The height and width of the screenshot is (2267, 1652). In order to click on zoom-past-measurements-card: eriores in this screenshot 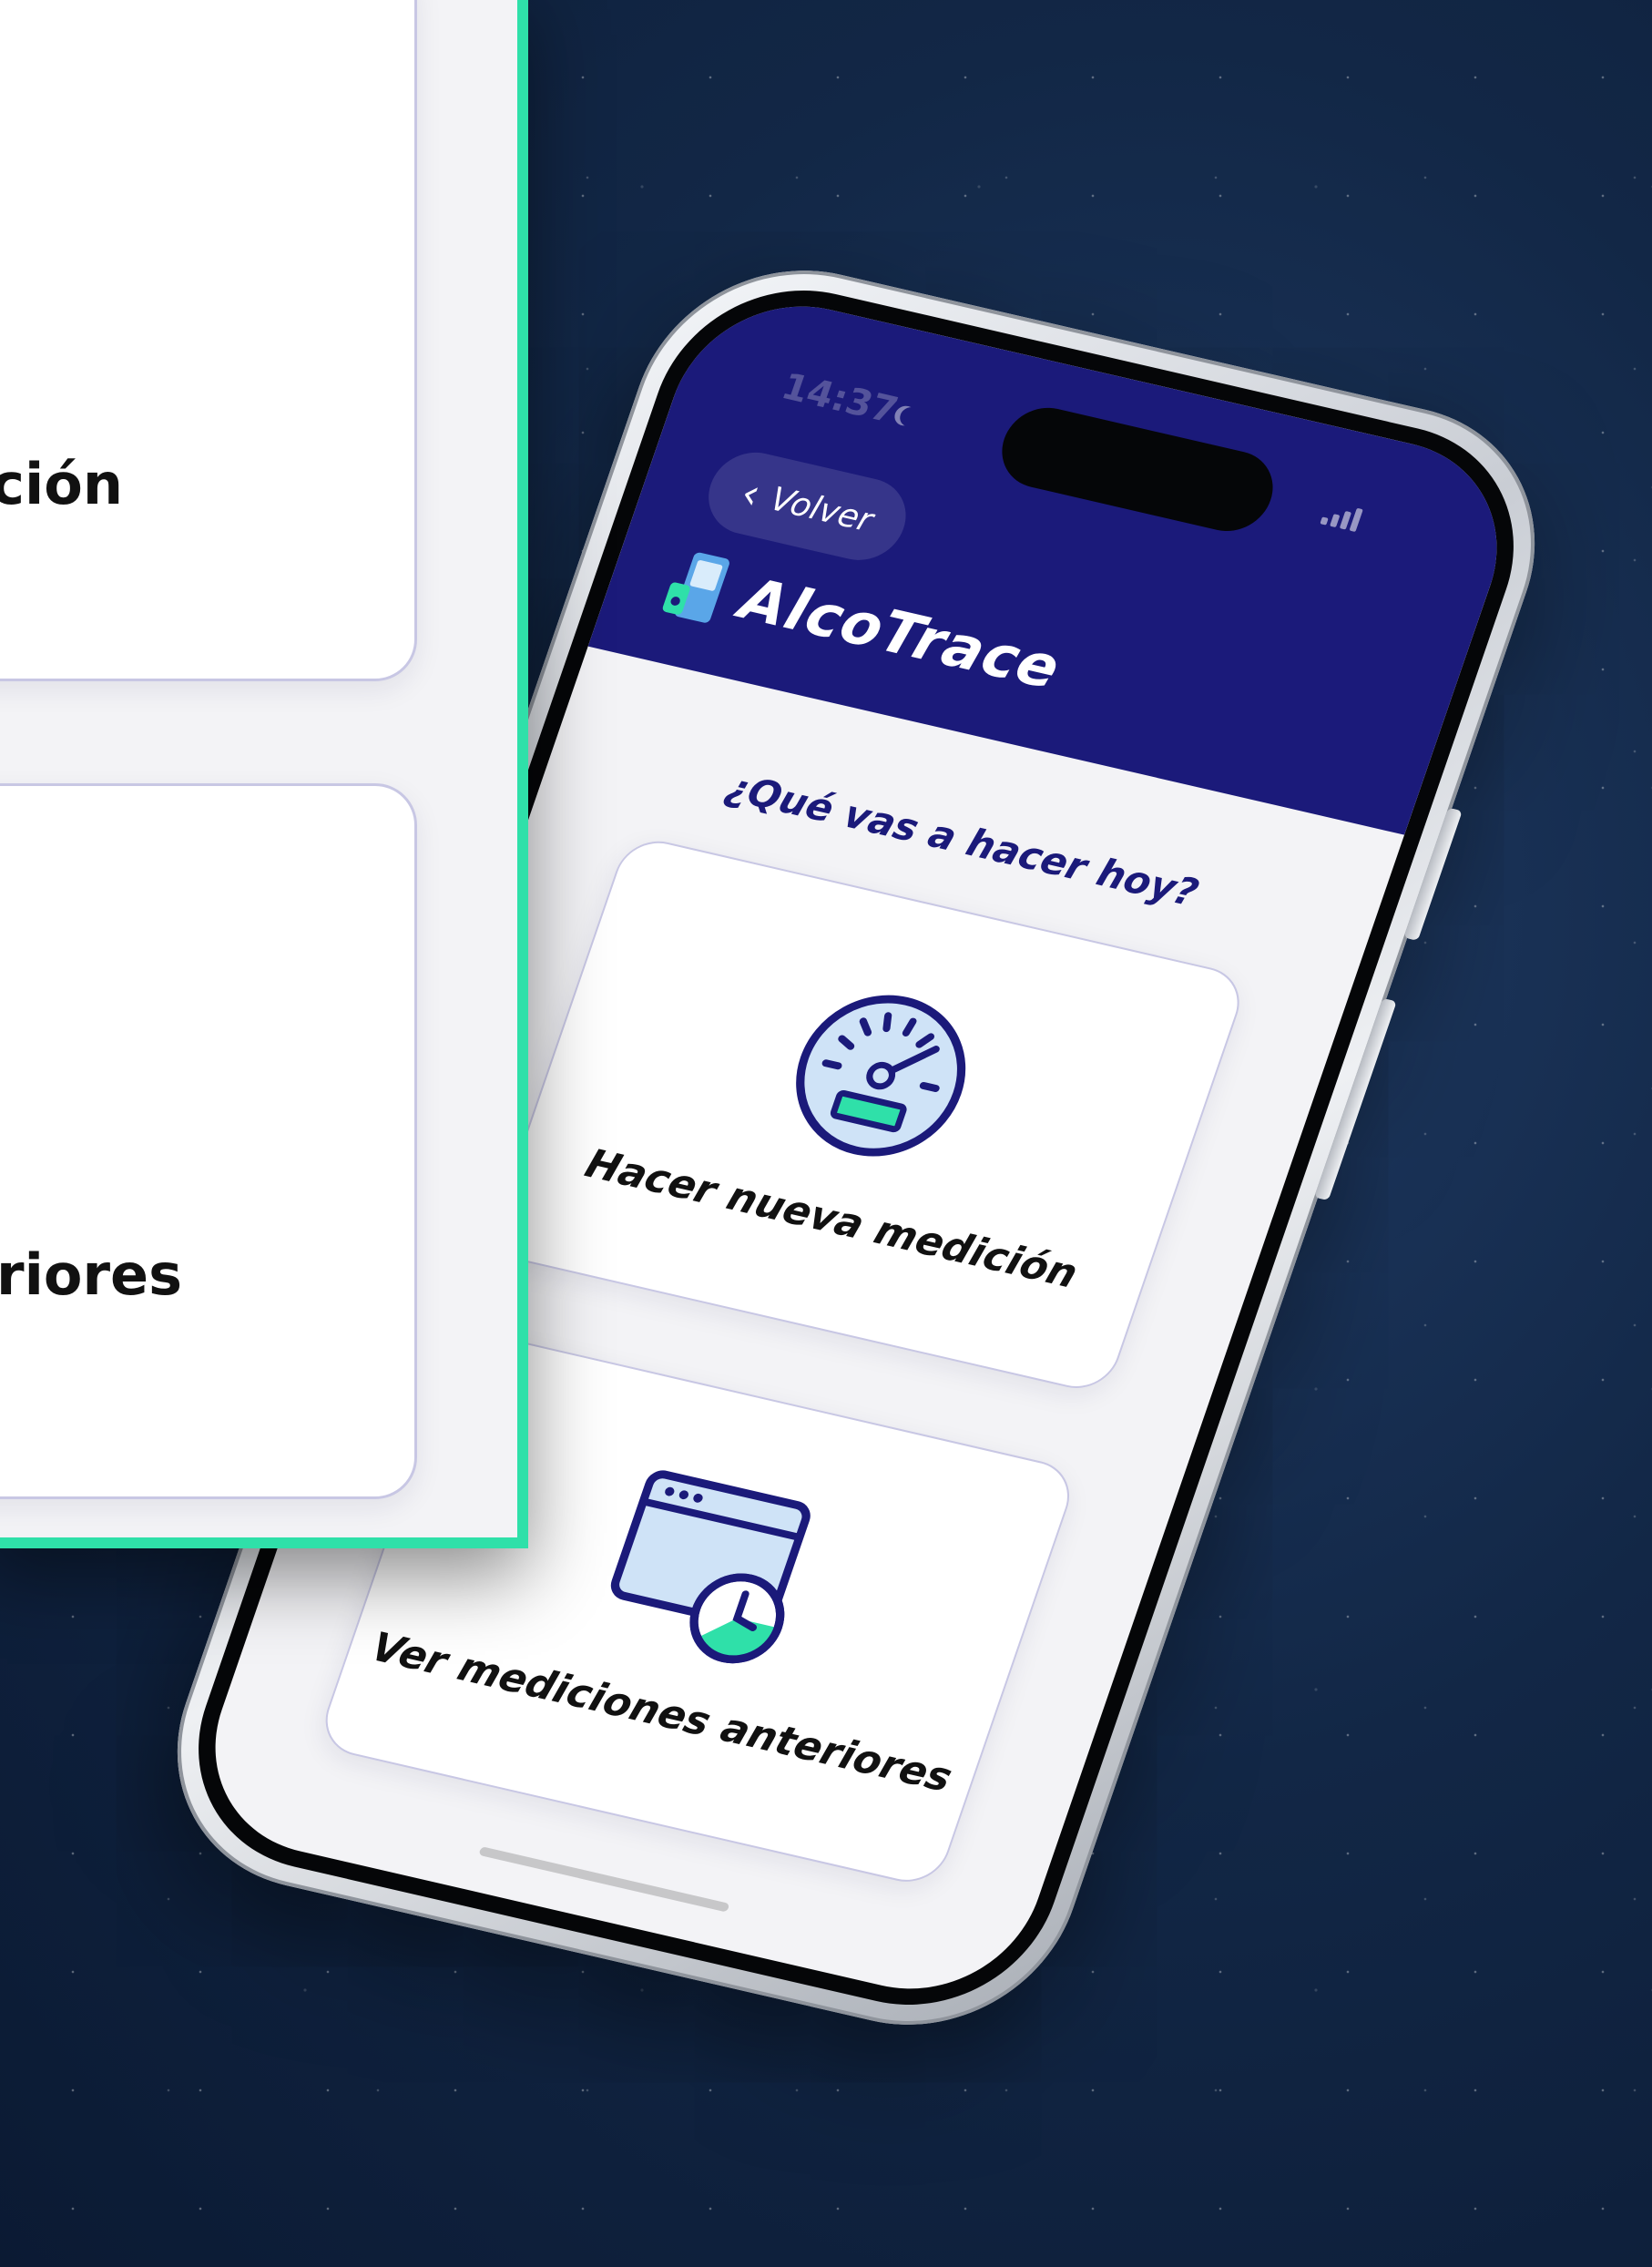, I will do `click(208, 1141)`.